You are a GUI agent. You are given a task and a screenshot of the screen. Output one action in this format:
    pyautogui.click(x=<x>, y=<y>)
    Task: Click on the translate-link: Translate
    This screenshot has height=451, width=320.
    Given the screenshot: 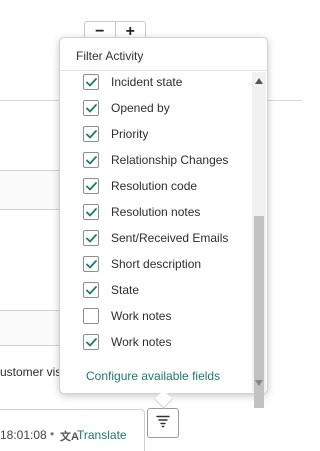 What is the action you would take?
    pyautogui.click(x=102, y=435)
    